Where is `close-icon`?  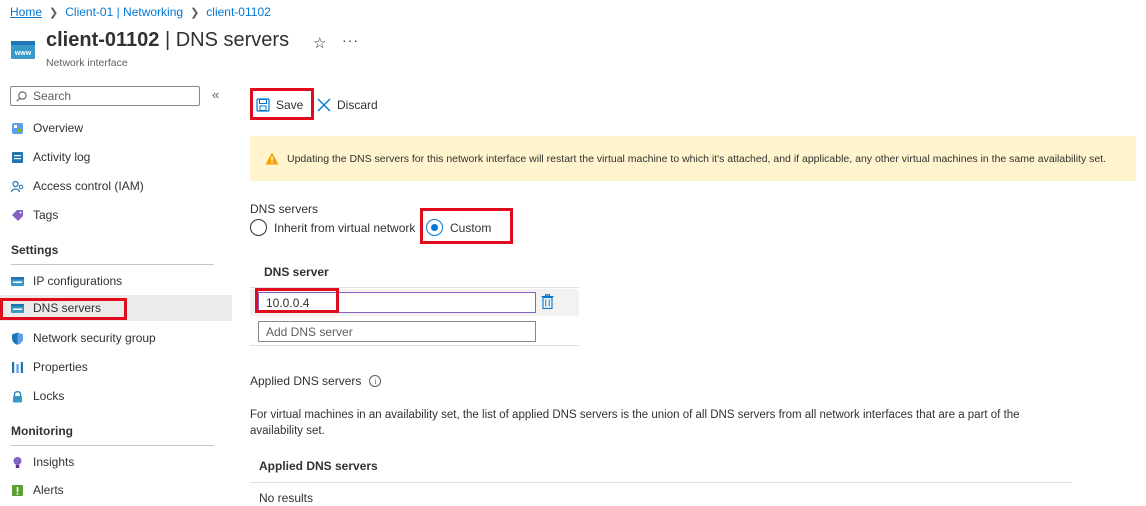
close-icon is located at coordinates (324, 105).